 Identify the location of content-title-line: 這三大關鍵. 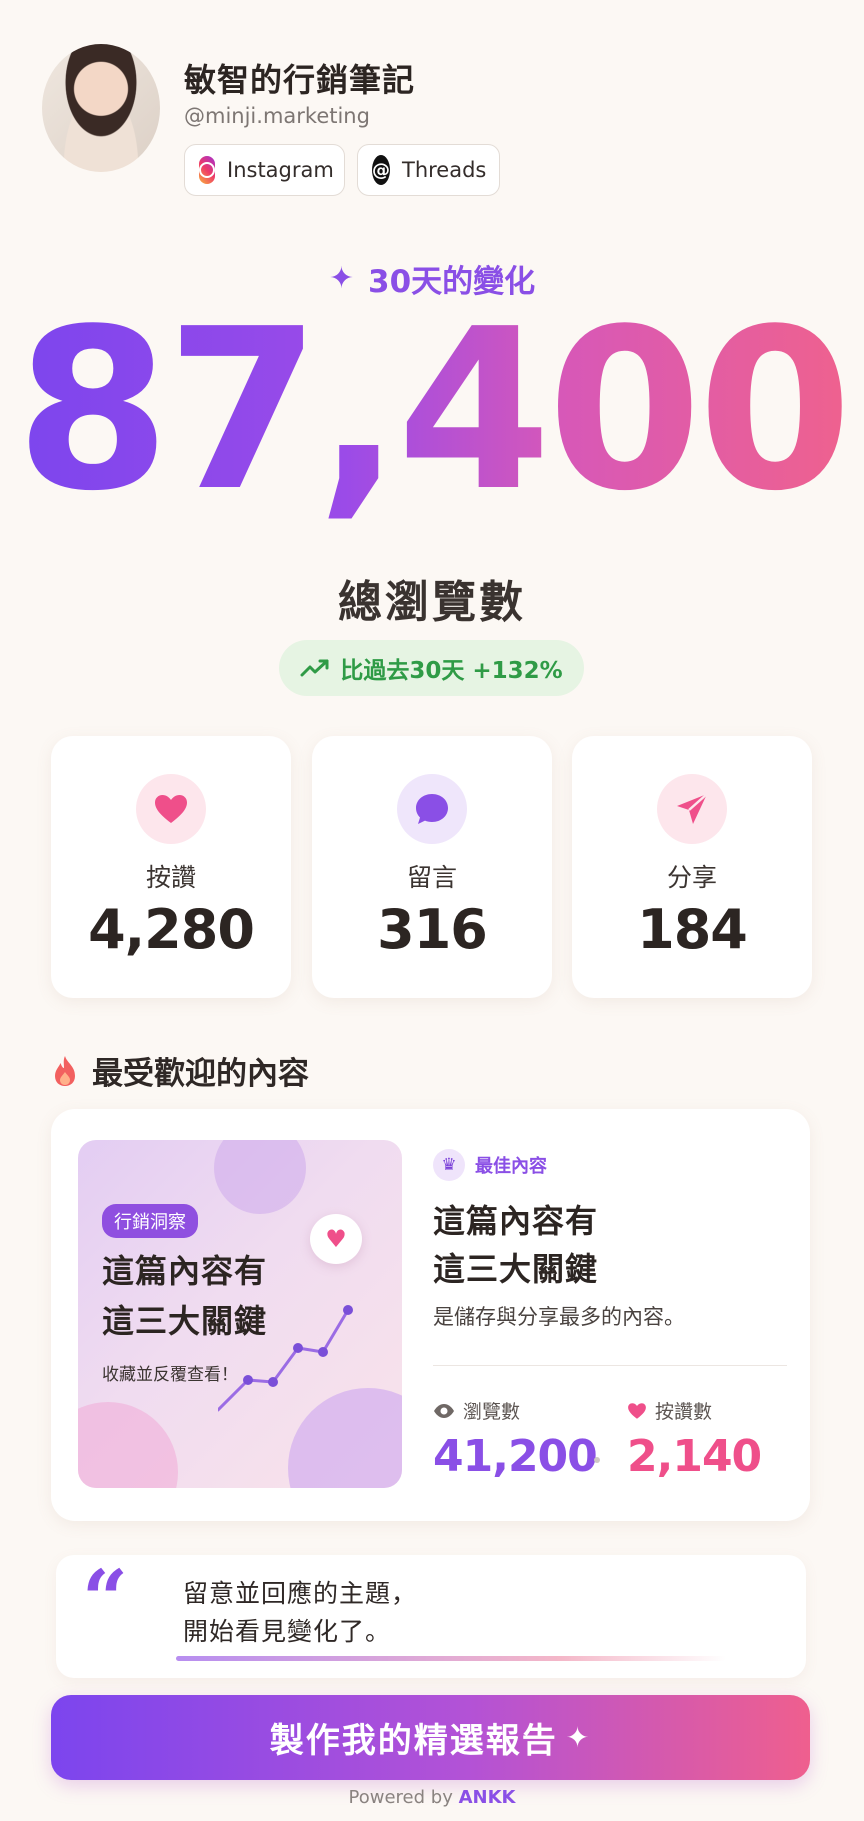
(516, 1269).